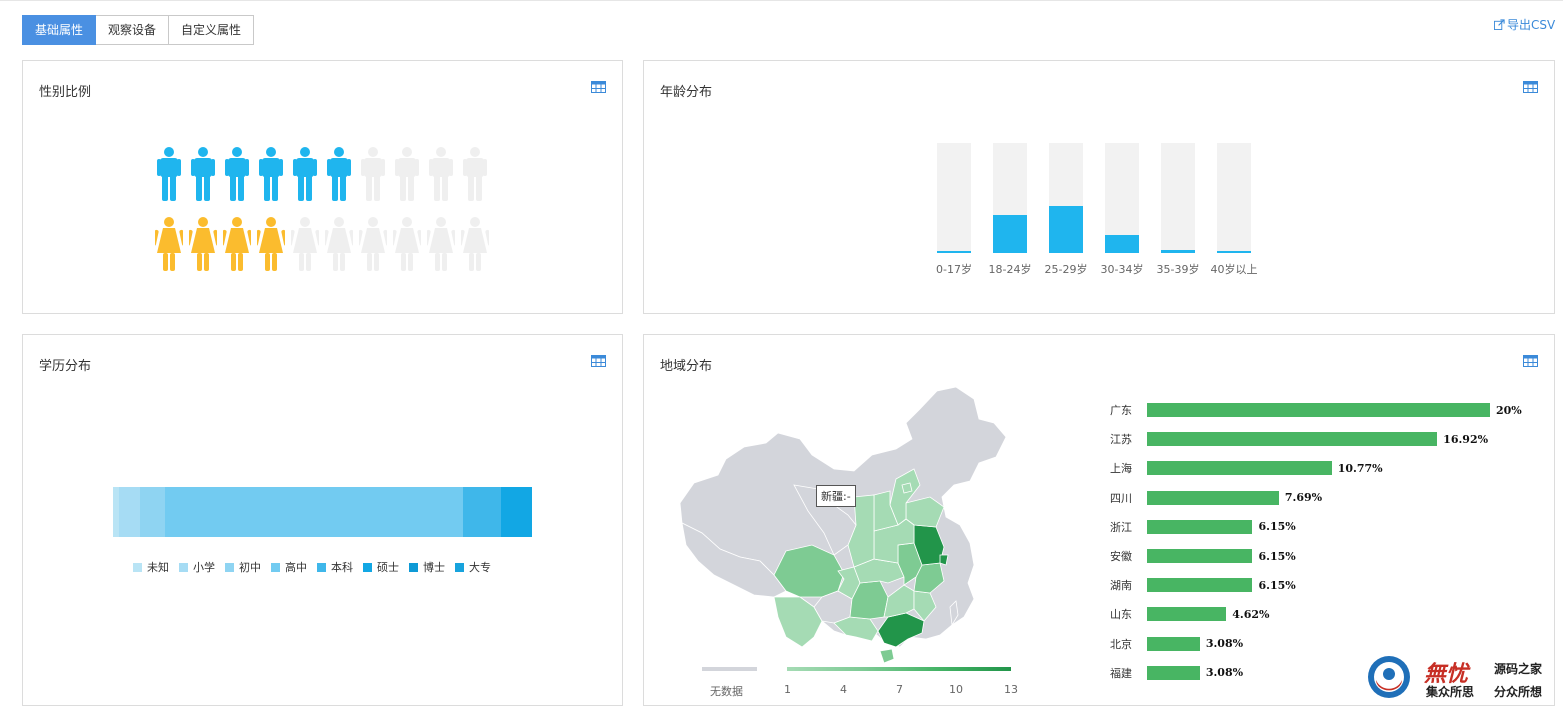 This screenshot has width=1563, height=707. I want to click on china-province-map, so click(864, 530).